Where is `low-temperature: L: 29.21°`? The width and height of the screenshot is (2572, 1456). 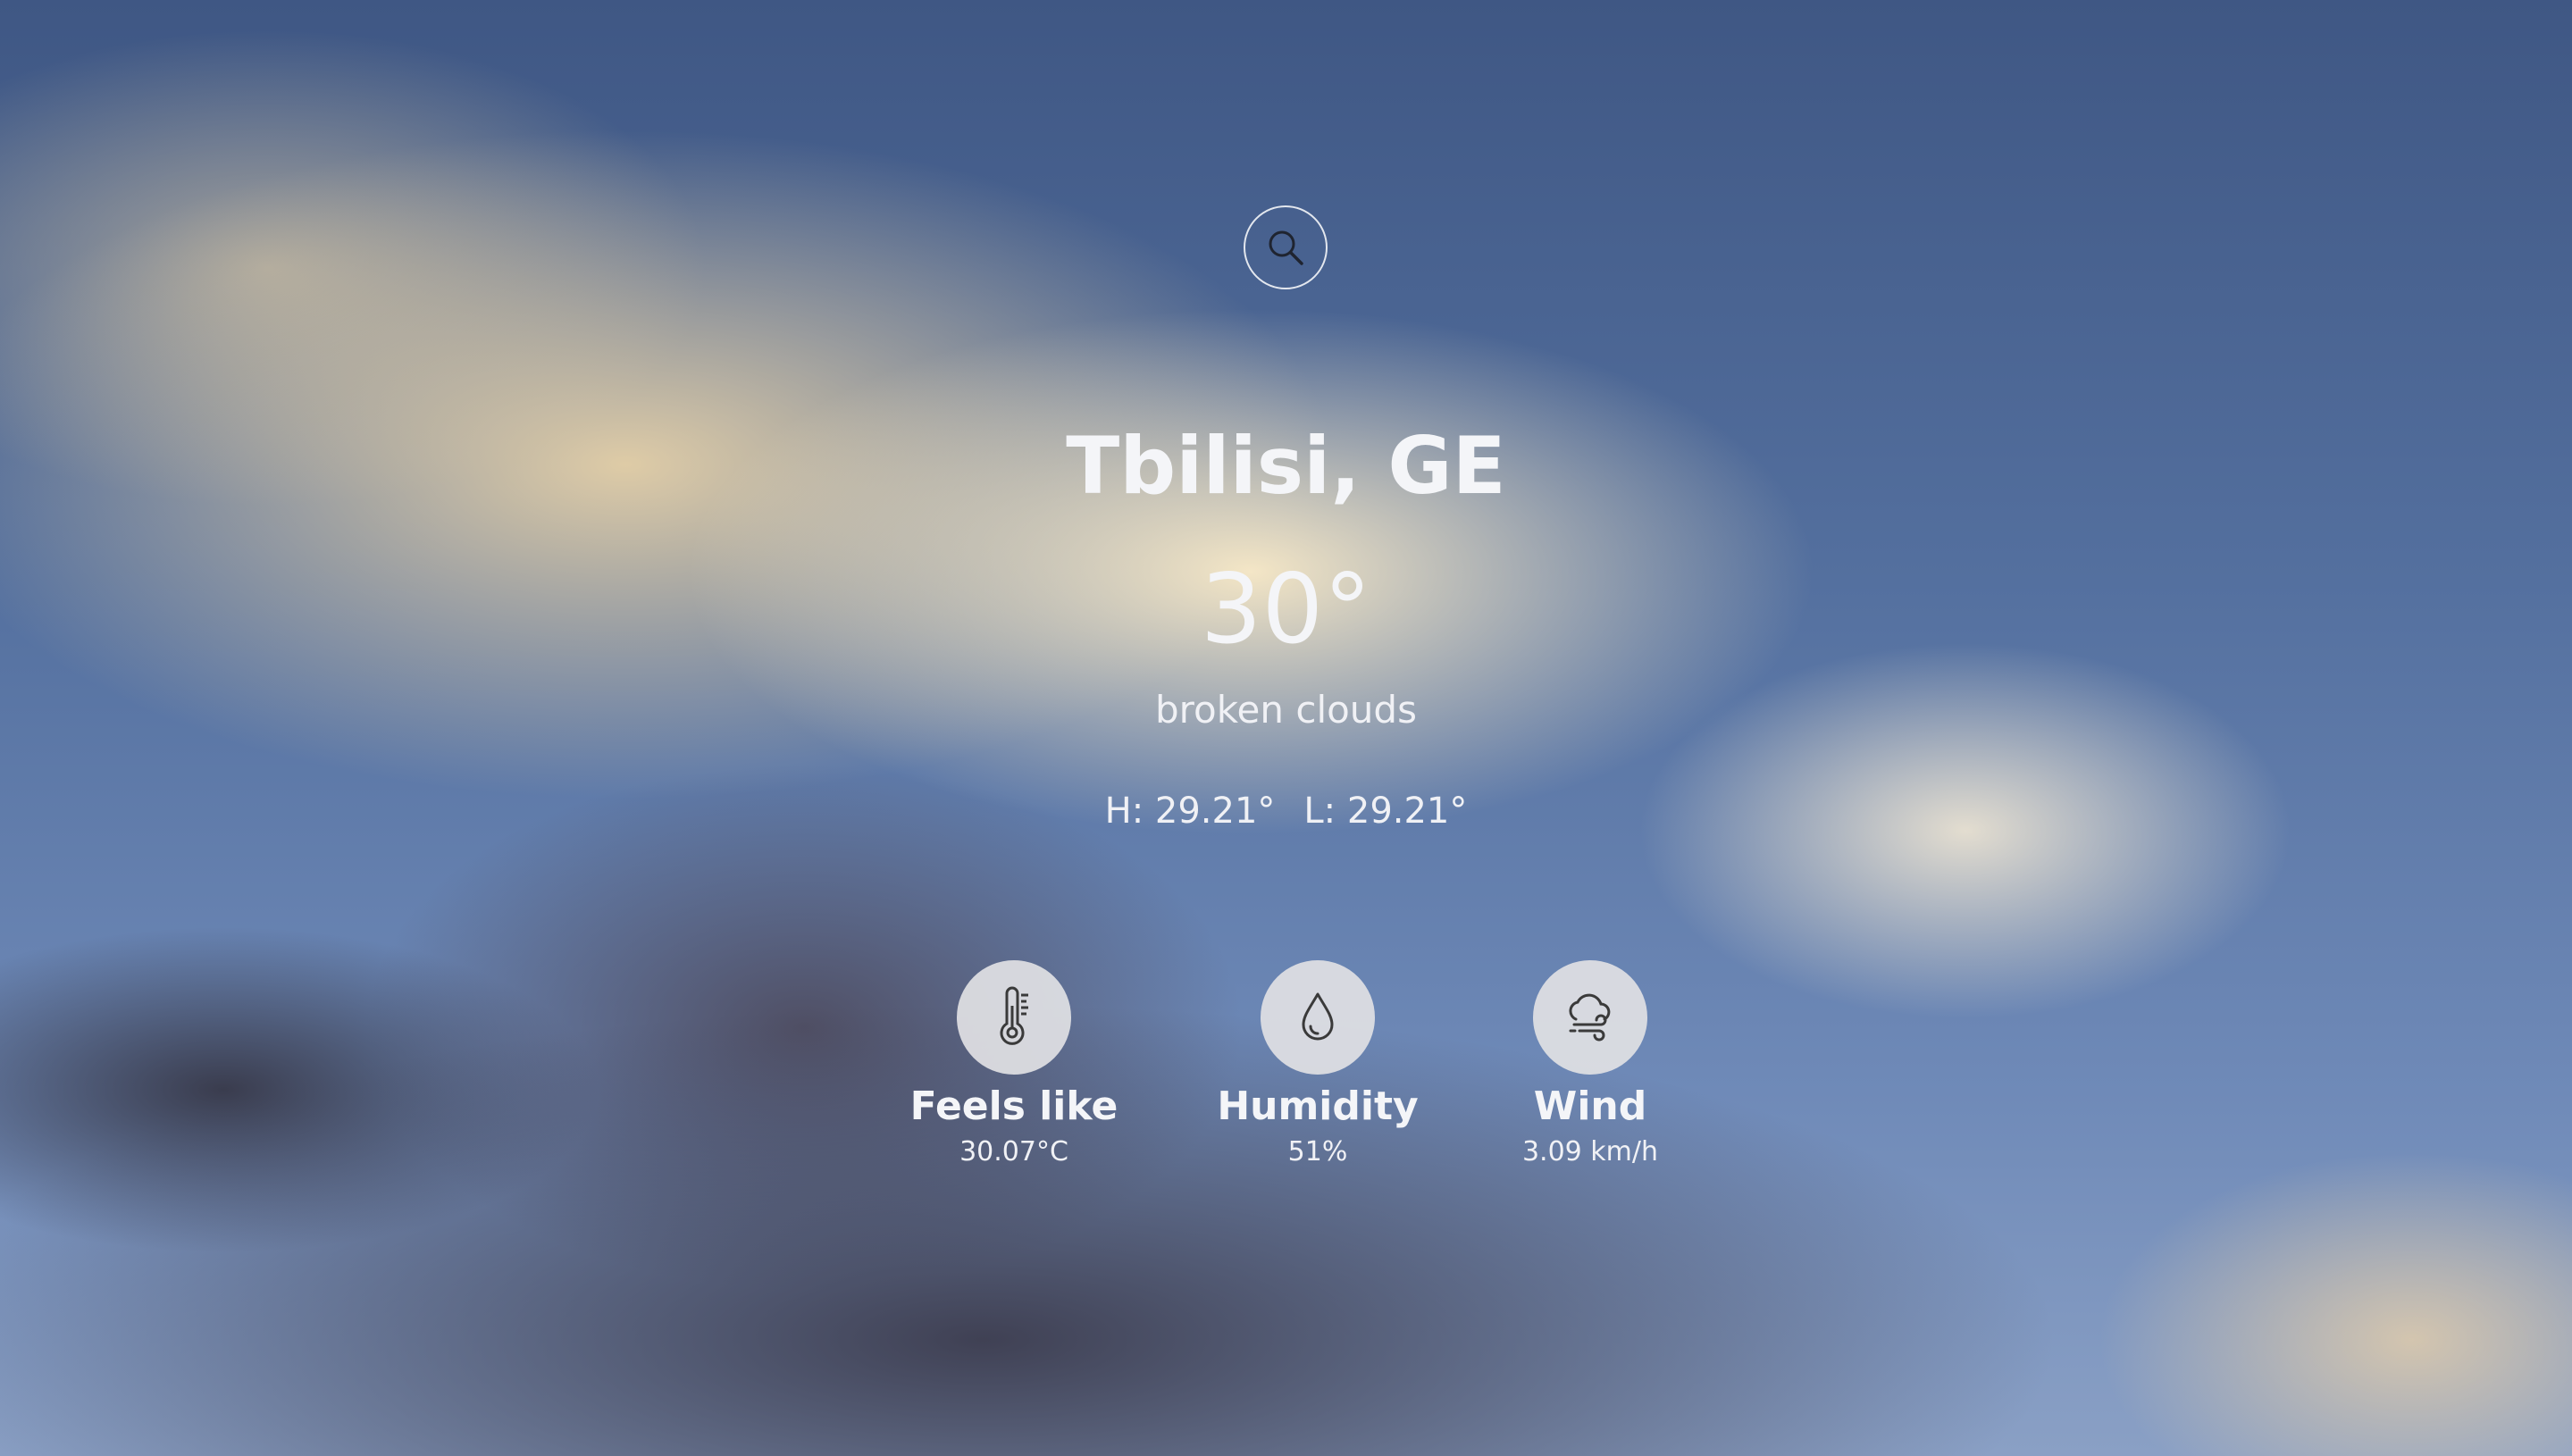 low-temperature: L: 29.21° is located at coordinates (1385, 811).